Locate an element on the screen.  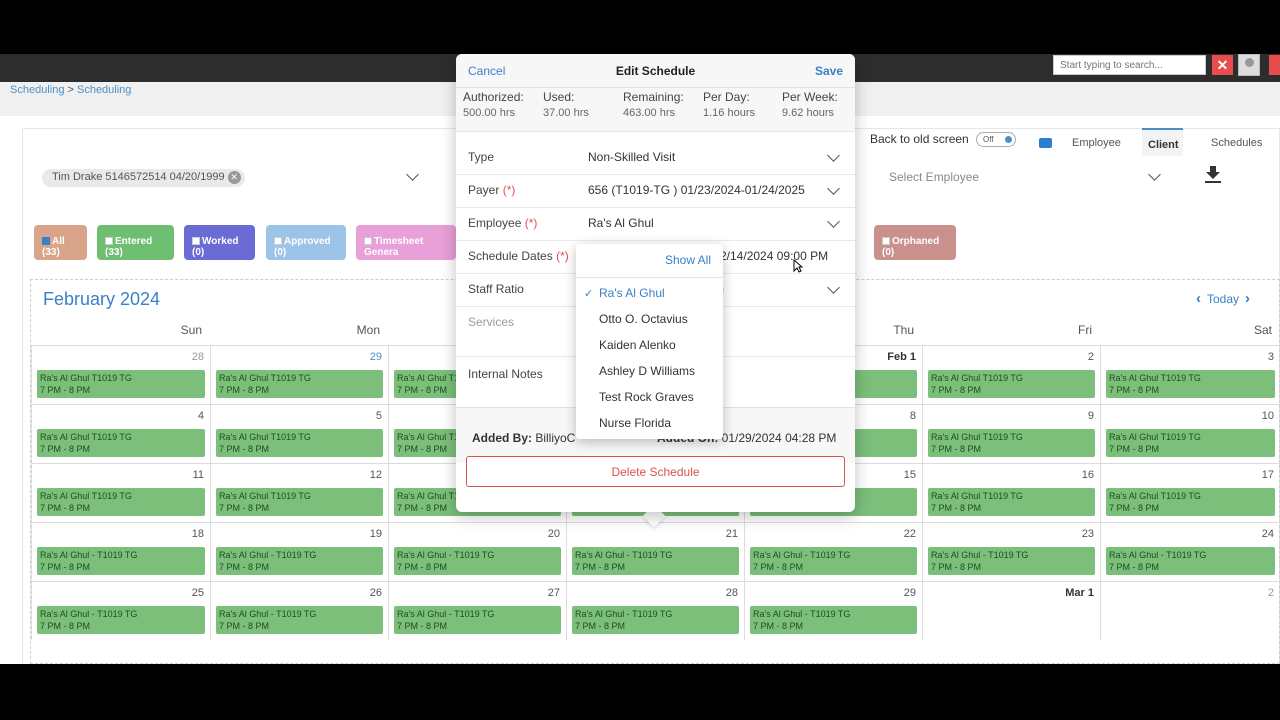
calendar-day-cell: 29 Ra's Al Ghul - T1019 TG 7 PM - 8 PM is located at coordinates (833, 610).